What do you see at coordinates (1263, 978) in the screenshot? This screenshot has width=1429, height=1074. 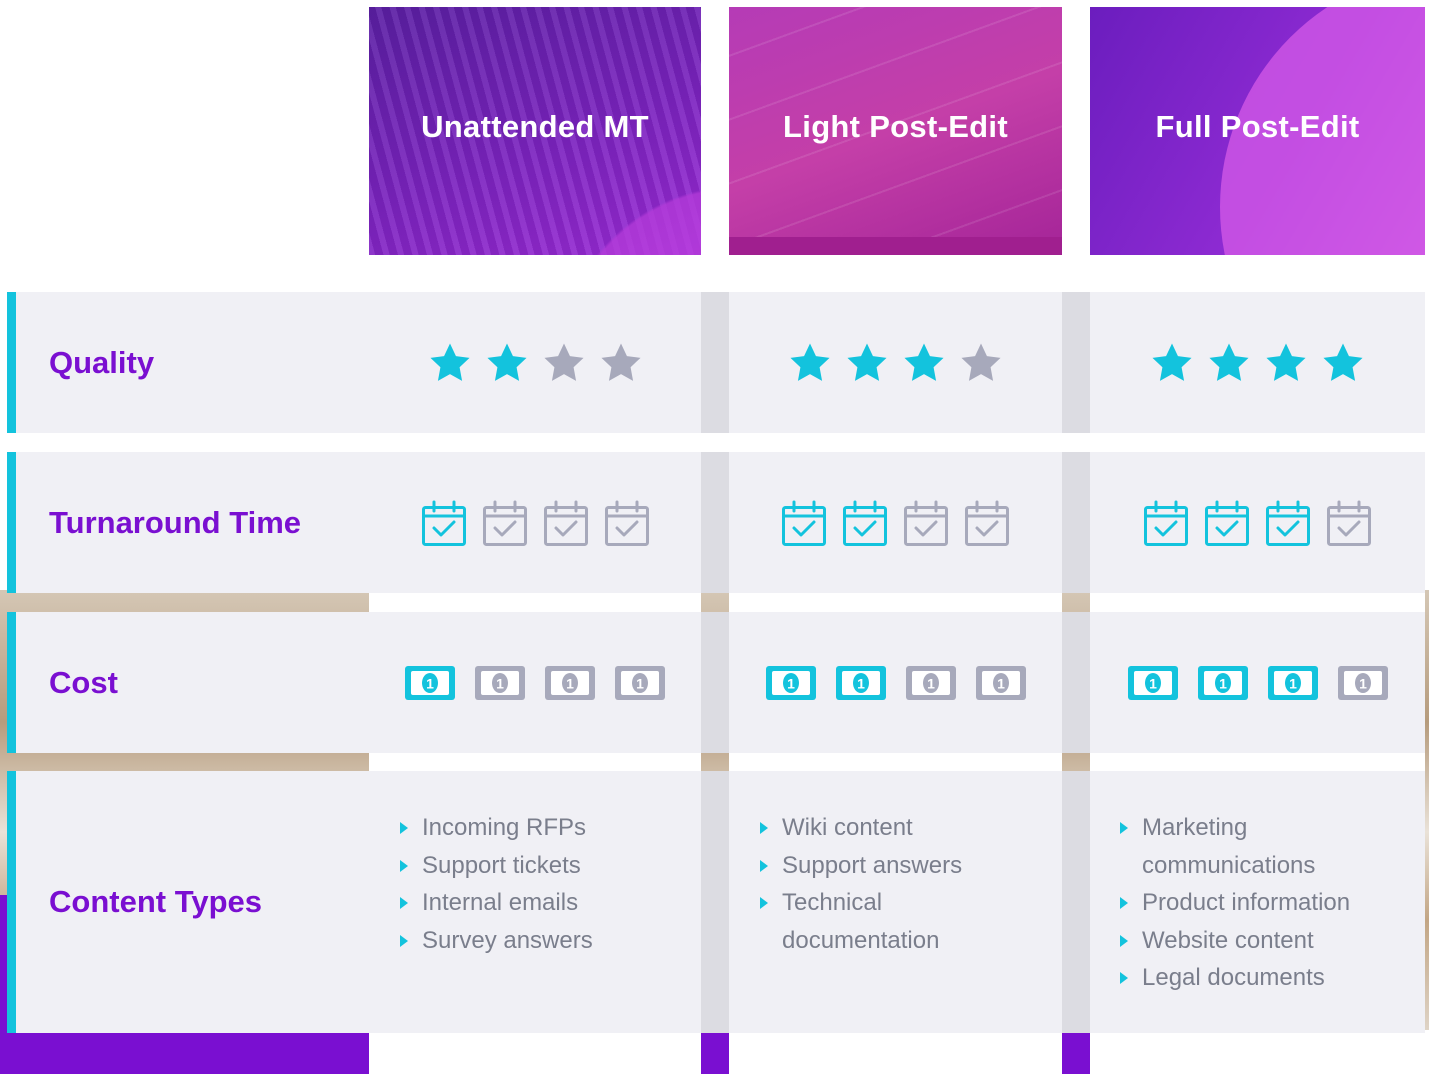 I see `list-item: Legal documents` at bounding box center [1263, 978].